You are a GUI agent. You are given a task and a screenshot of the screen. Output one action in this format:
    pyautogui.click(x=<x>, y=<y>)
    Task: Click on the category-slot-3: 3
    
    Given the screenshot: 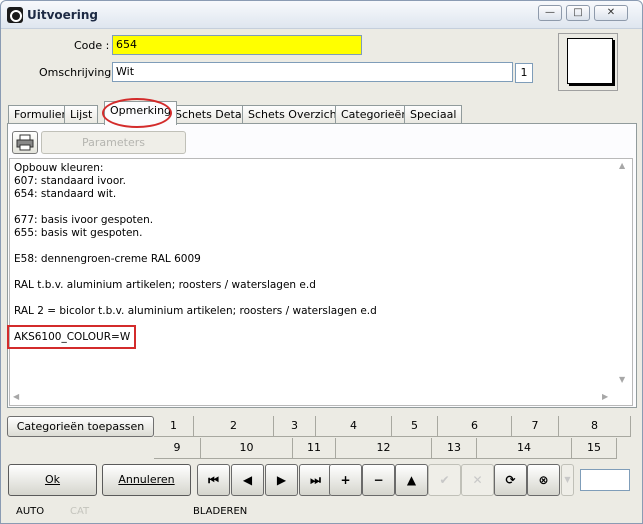 What is the action you would take?
    pyautogui.click(x=295, y=426)
    